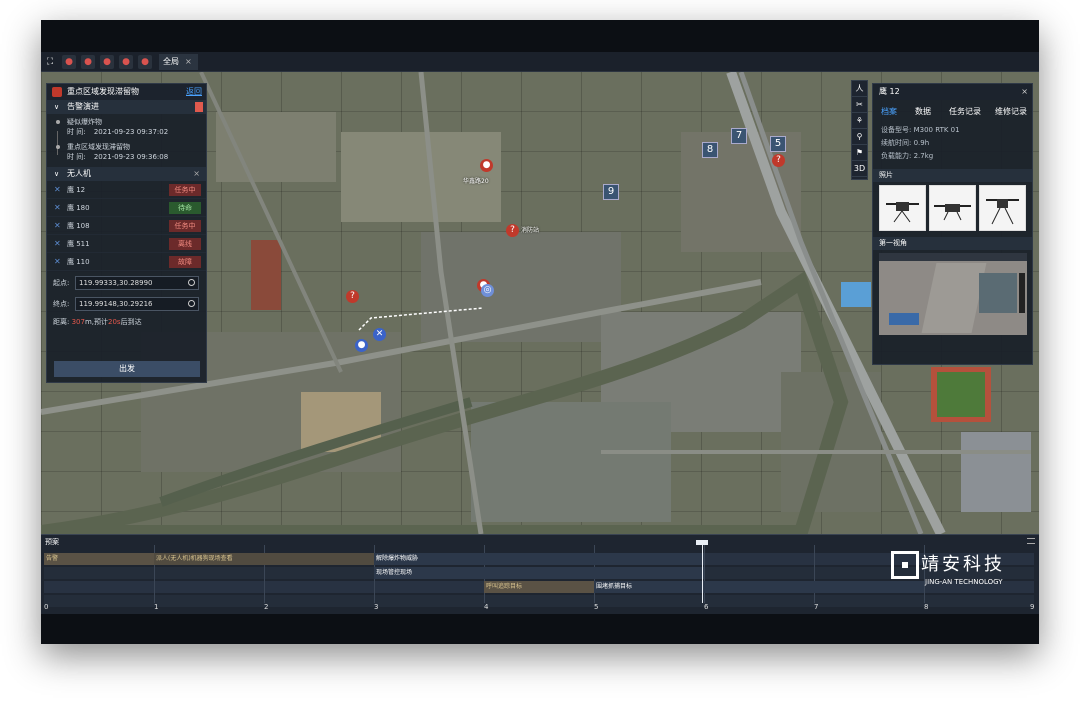 This screenshot has height=706, width=1080. What do you see at coordinates (486, 165) in the screenshot?
I see `alert-marker: ●` at bounding box center [486, 165].